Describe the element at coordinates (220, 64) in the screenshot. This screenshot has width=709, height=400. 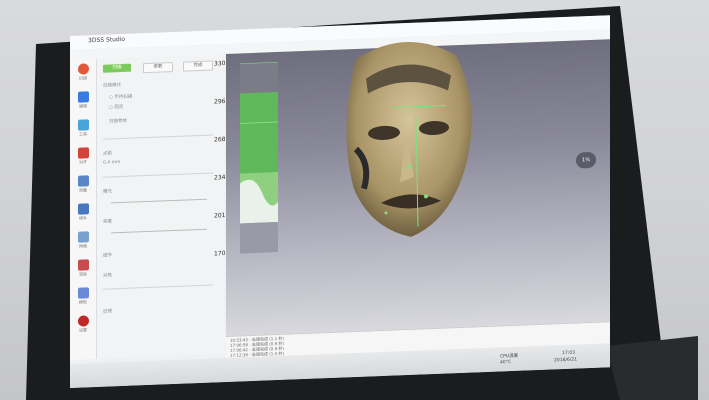
I see `depth-tick: 330` at that location.